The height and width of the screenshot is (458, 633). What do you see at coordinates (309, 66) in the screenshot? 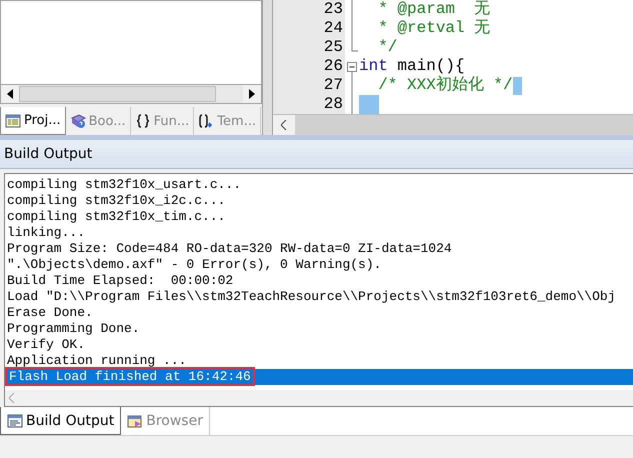
I see `line-number: 26` at bounding box center [309, 66].